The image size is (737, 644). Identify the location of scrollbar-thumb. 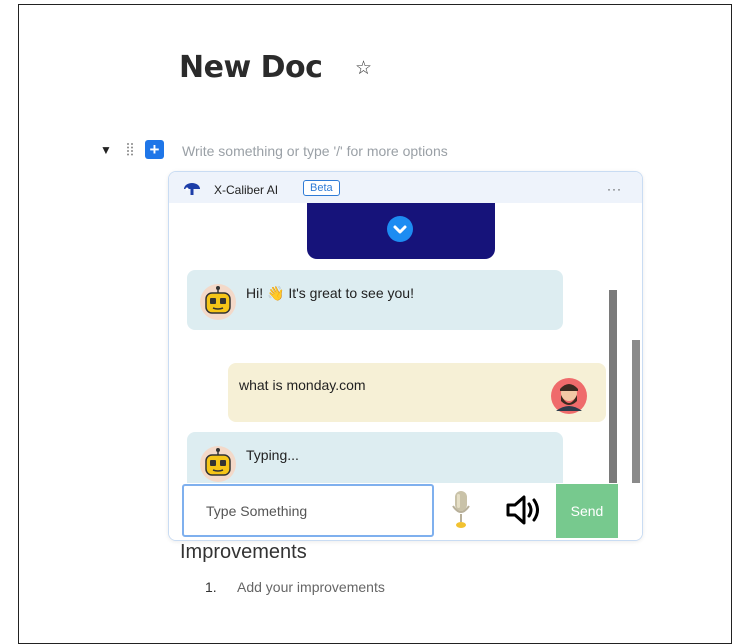
(636, 412).